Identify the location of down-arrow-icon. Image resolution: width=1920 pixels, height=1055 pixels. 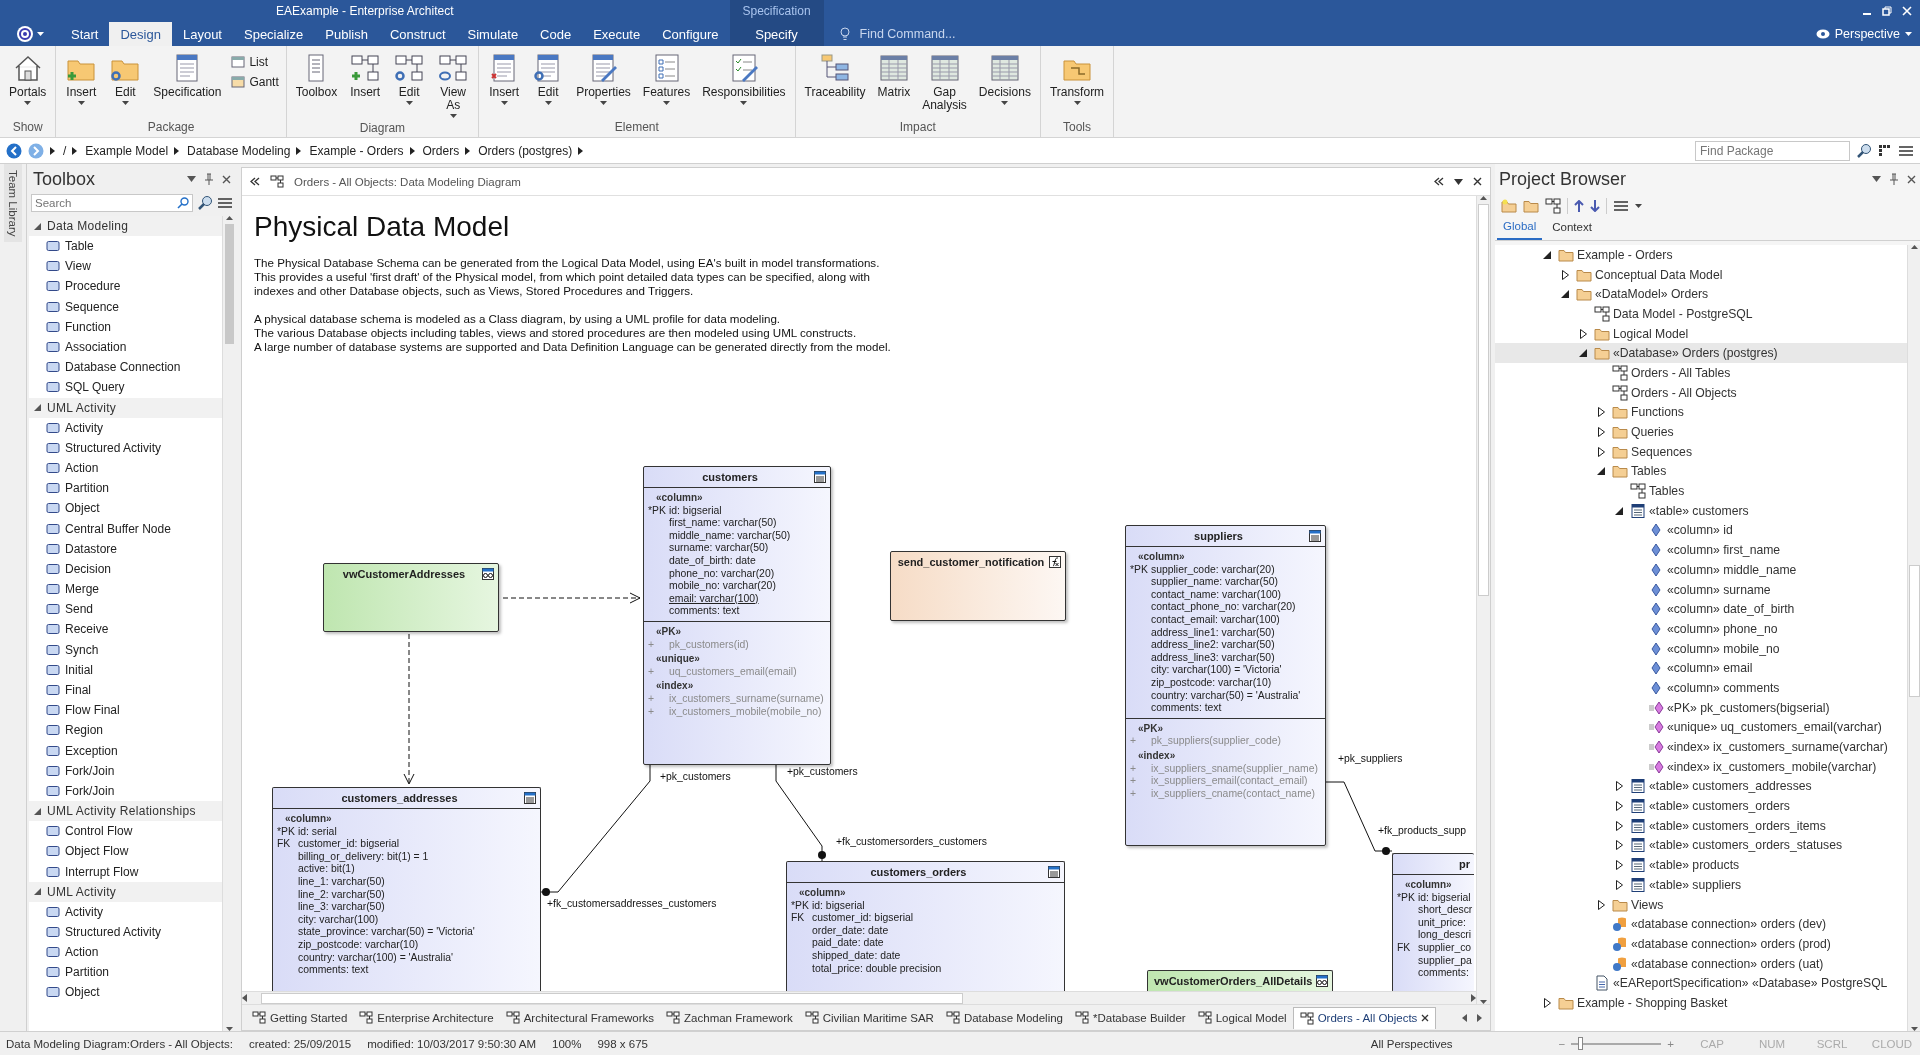
(1595, 206).